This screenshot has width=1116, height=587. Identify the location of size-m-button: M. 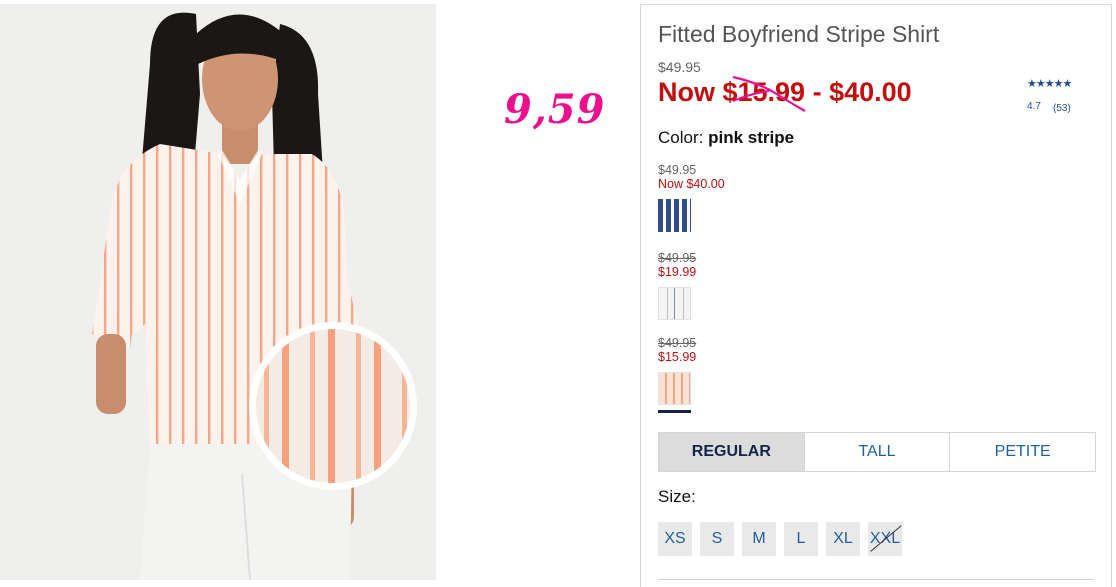
(759, 539).